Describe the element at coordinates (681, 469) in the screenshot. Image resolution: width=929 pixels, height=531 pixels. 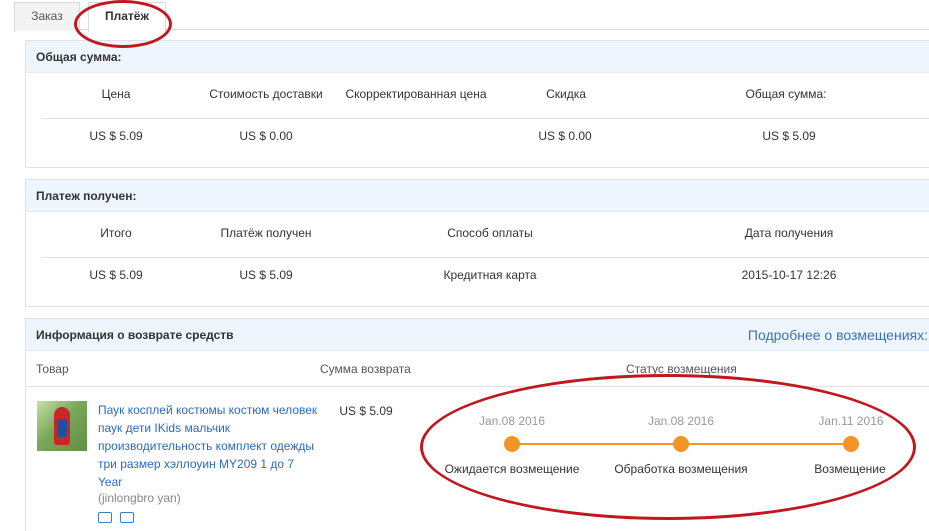
I see `step-label-2: Обработка возмещения` at that location.